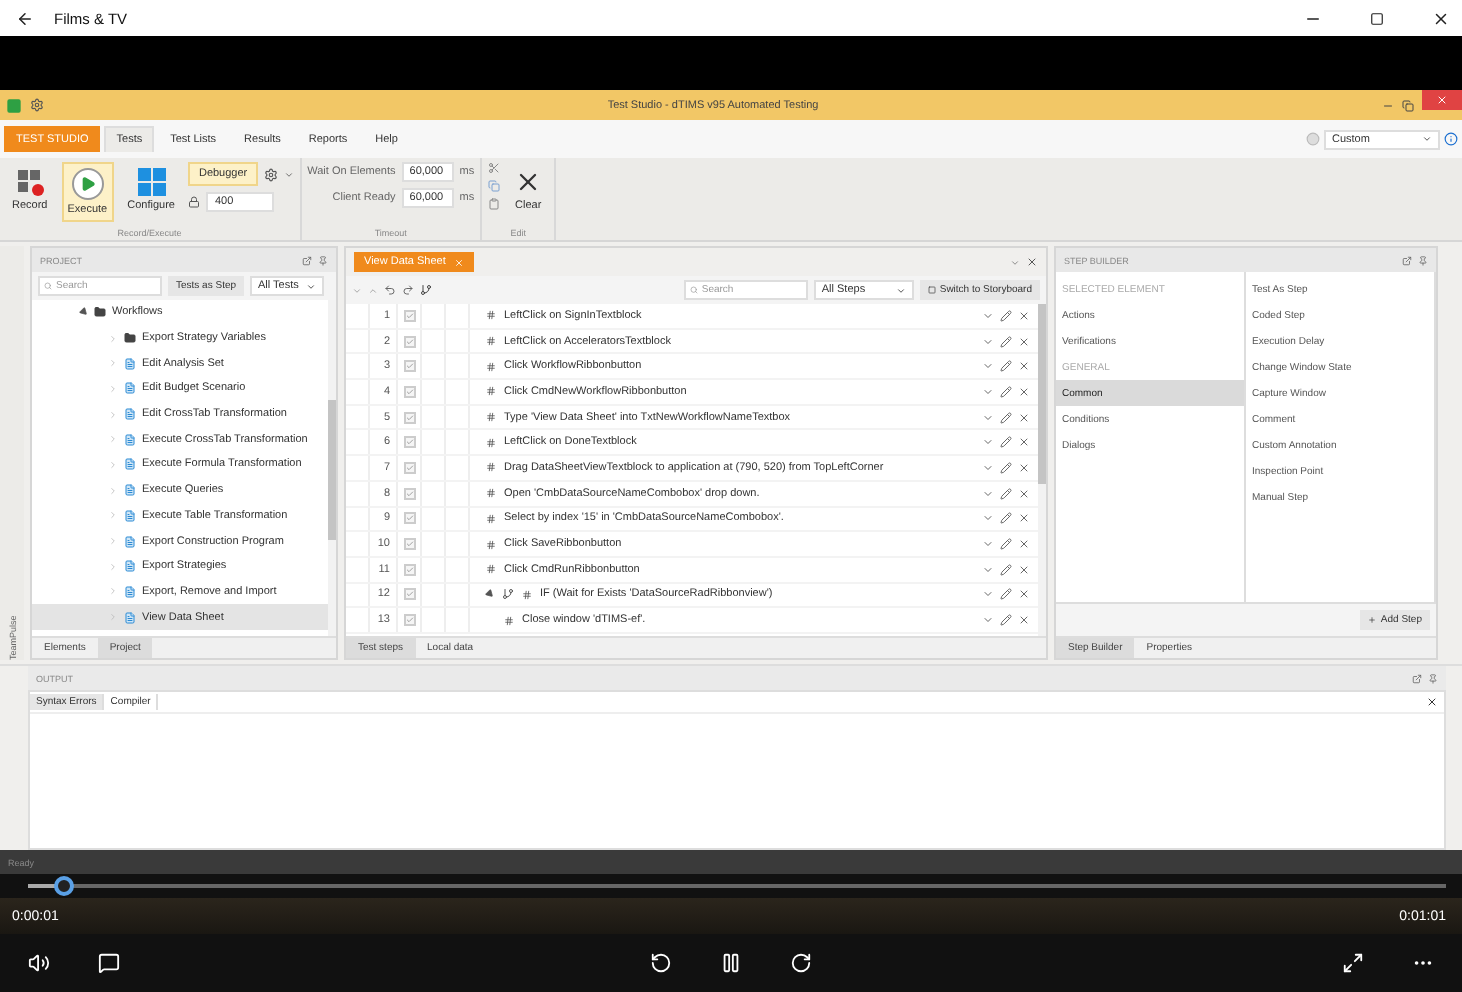 The height and width of the screenshot is (992, 1462). Describe the element at coordinates (270, 174) in the screenshot. I see `settings-icon` at that location.